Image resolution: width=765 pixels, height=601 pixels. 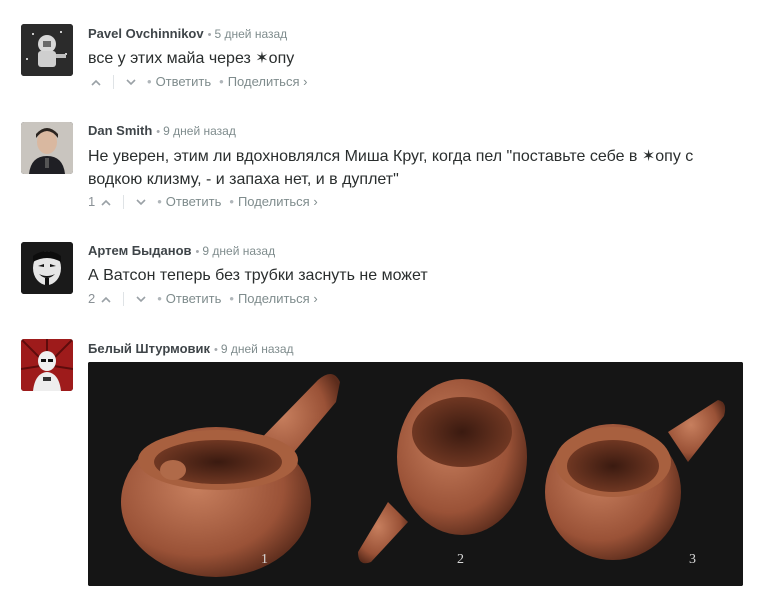 What do you see at coordinates (92, 298) in the screenshot?
I see `vote-count: 2` at bounding box center [92, 298].